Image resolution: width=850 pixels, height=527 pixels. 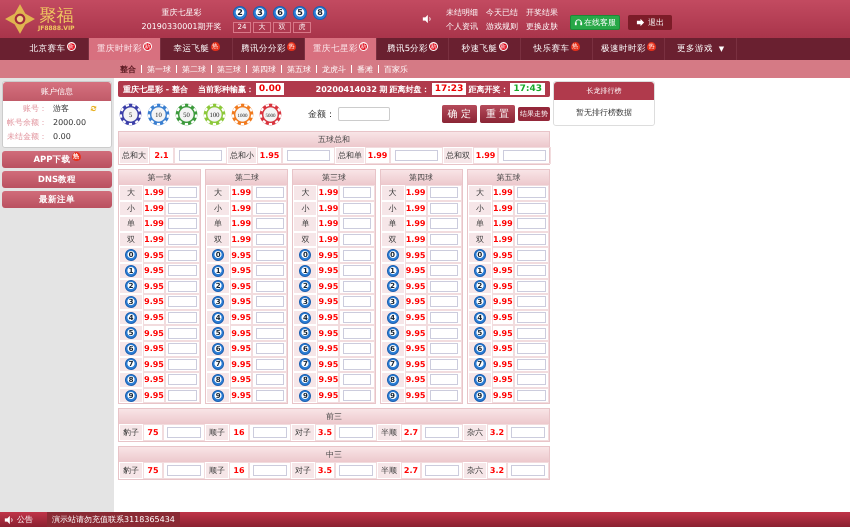 What do you see at coordinates (427, 19) in the screenshot?
I see `speaker-icon` at bounding box center [427, 19].